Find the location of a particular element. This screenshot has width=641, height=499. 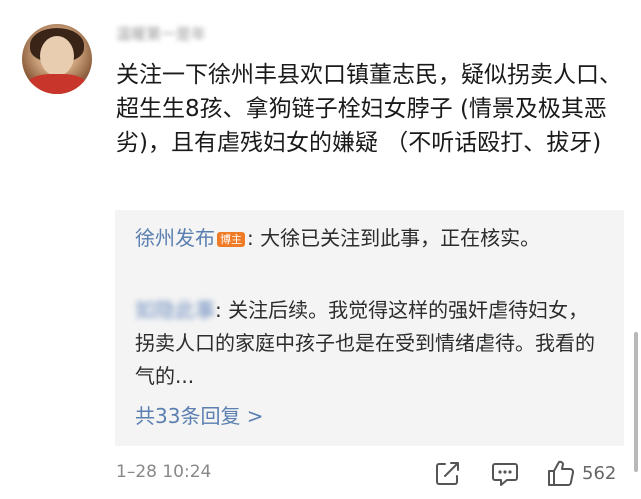

avatar-face is located at coordinates (57, 56).